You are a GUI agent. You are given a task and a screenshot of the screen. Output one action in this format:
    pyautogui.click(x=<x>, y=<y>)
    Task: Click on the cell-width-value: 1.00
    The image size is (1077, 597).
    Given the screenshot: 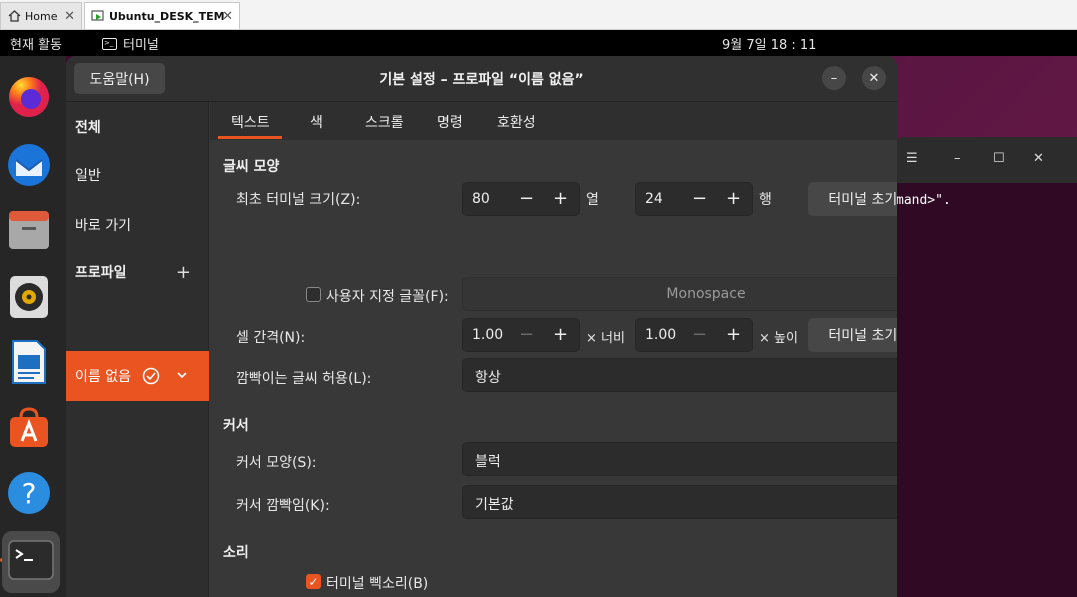 What is the action you would take?
    pyautogui.click(x=487, y=335)
    